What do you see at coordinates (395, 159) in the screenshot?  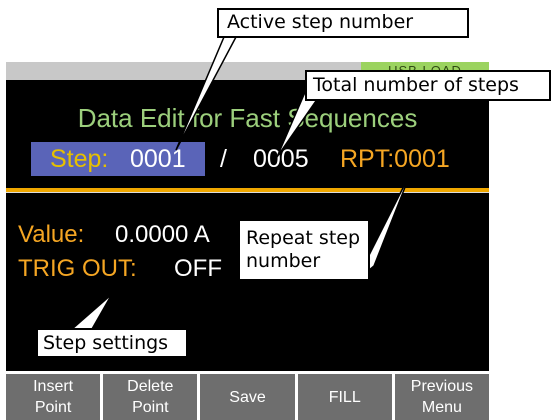 I see `repeat-step-value: RPT:0001` at bounding box center [395, 159].